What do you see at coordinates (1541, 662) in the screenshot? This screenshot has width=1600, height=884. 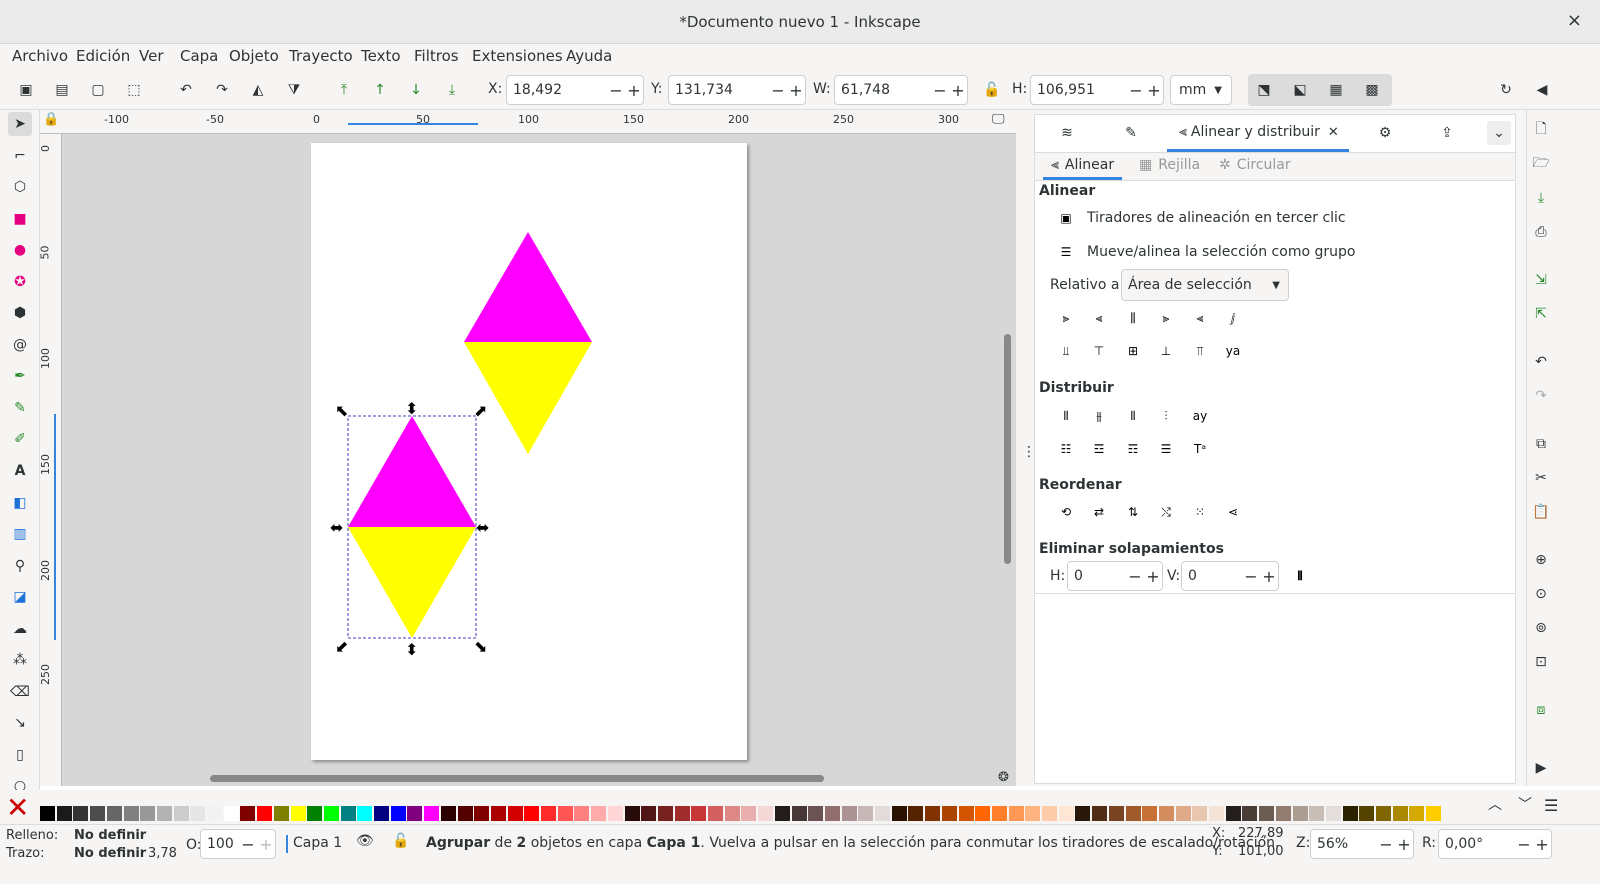 I see `zoom-width-icon: ⊡` at bounding box center [1541, 662].